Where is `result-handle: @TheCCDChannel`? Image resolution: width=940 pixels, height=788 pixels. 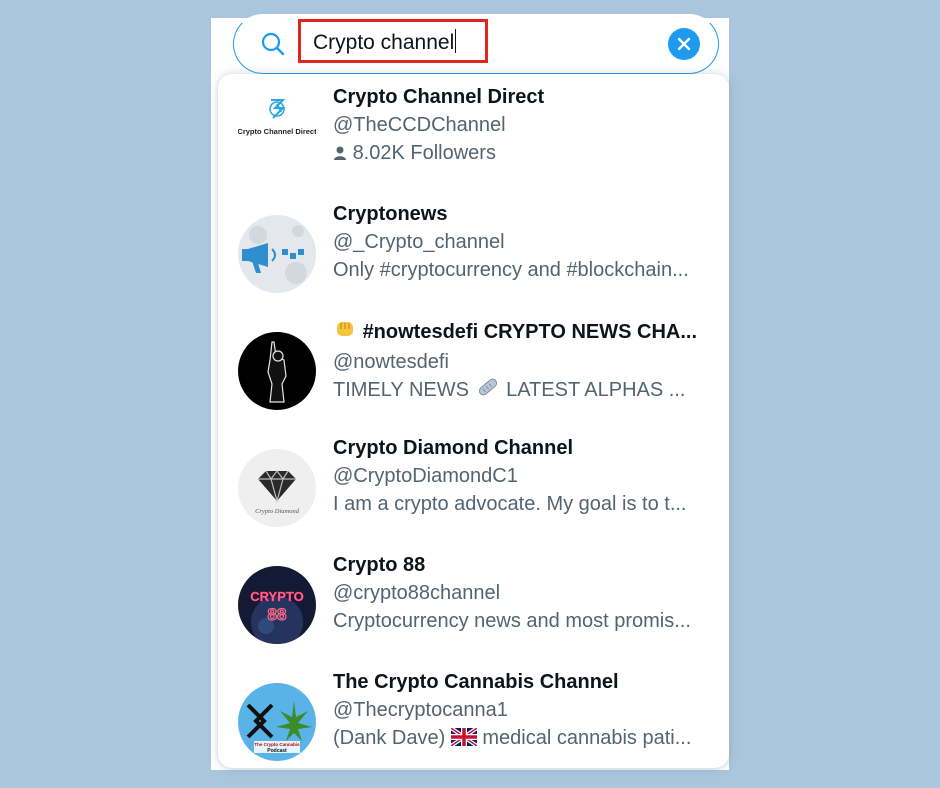 result-handle: @TheCCDChannel is located at coordinates (419, 125).